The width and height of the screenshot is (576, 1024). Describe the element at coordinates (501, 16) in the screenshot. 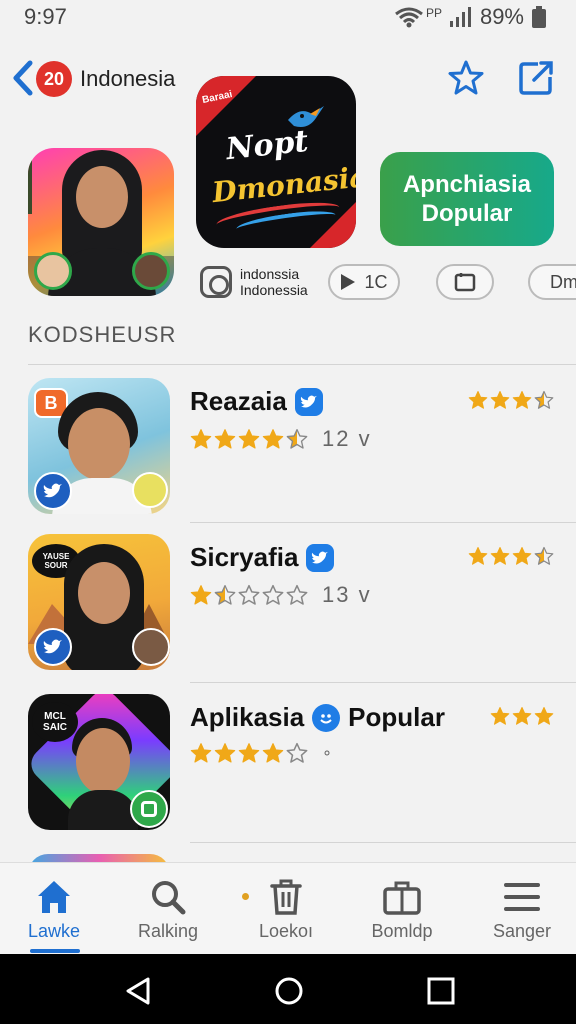

I see `battery-percent: 89%` at that location.